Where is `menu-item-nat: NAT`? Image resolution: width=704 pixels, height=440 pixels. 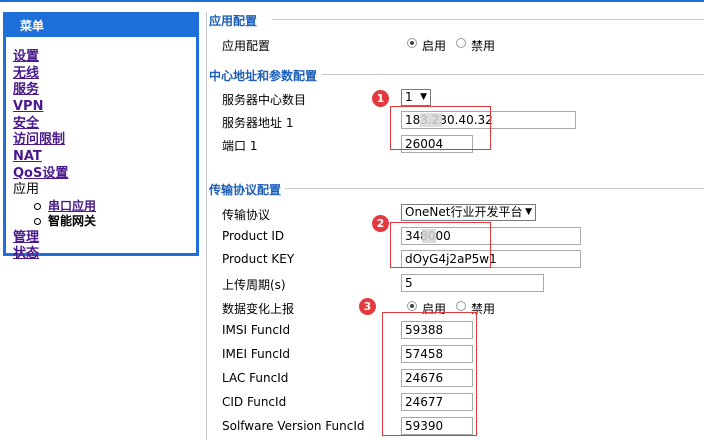
menu-item-nat: NAT is located at coordinates (27, 157).